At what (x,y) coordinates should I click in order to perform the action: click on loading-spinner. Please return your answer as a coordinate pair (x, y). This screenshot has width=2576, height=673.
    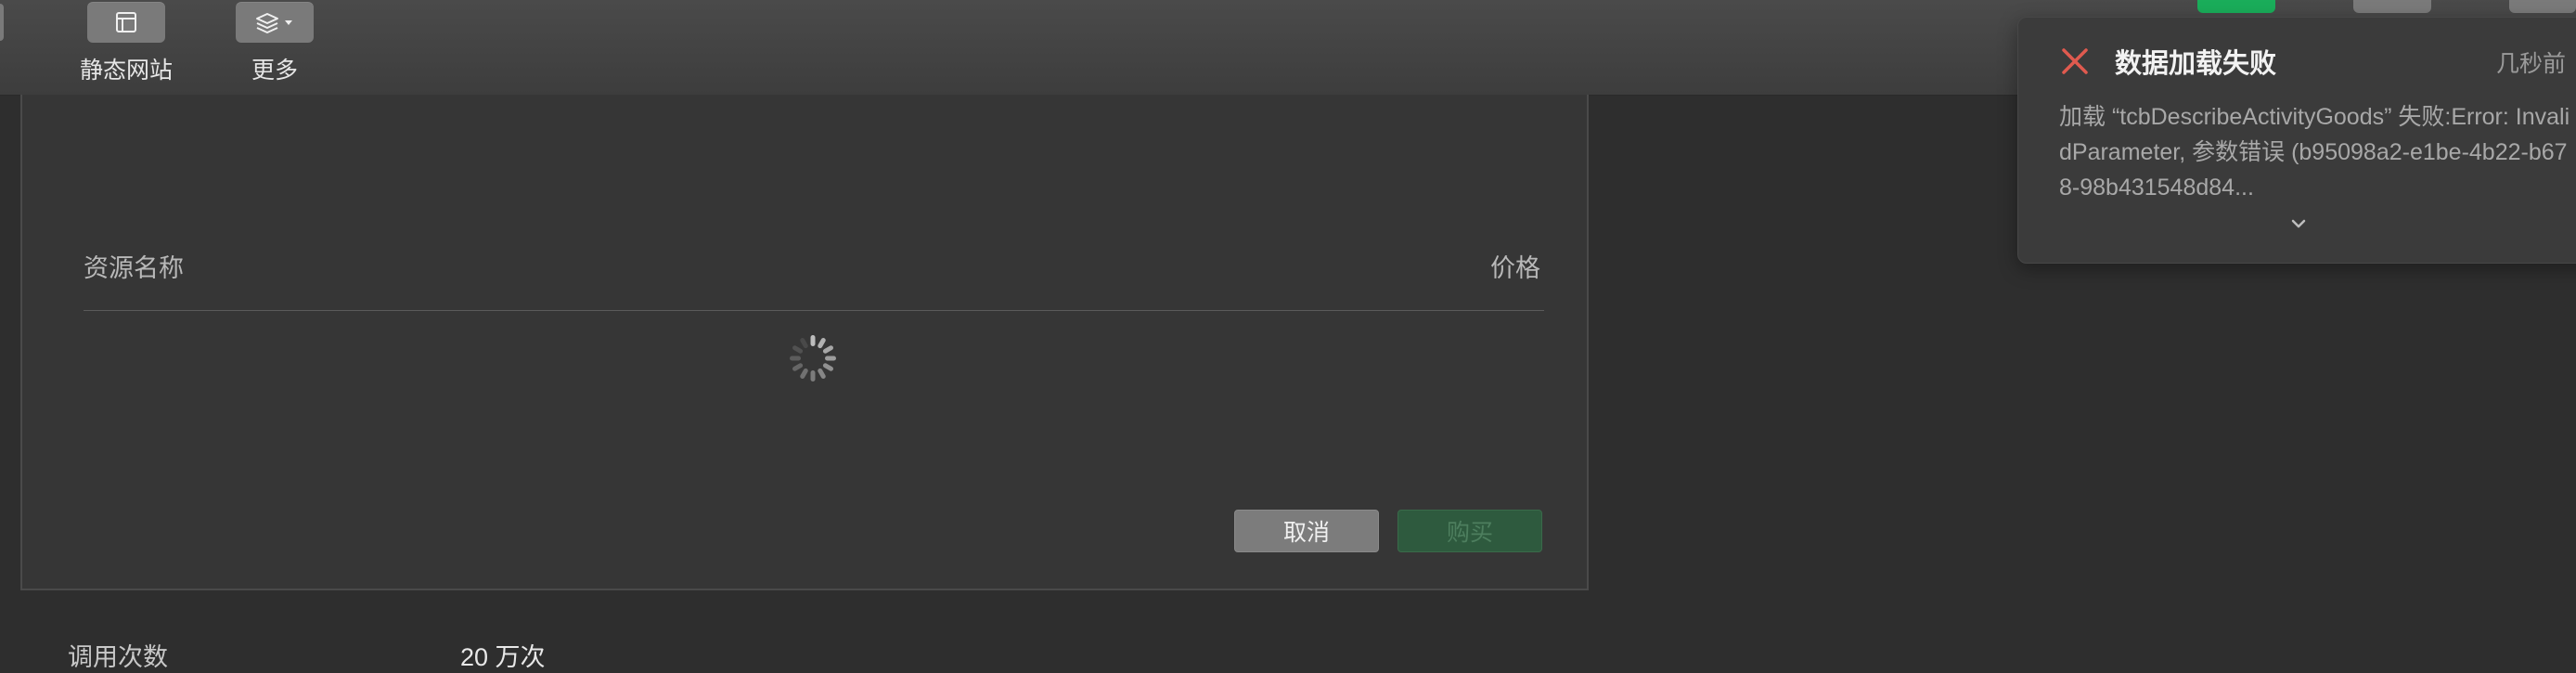
    Looking at the image, I should click on (813, 358).